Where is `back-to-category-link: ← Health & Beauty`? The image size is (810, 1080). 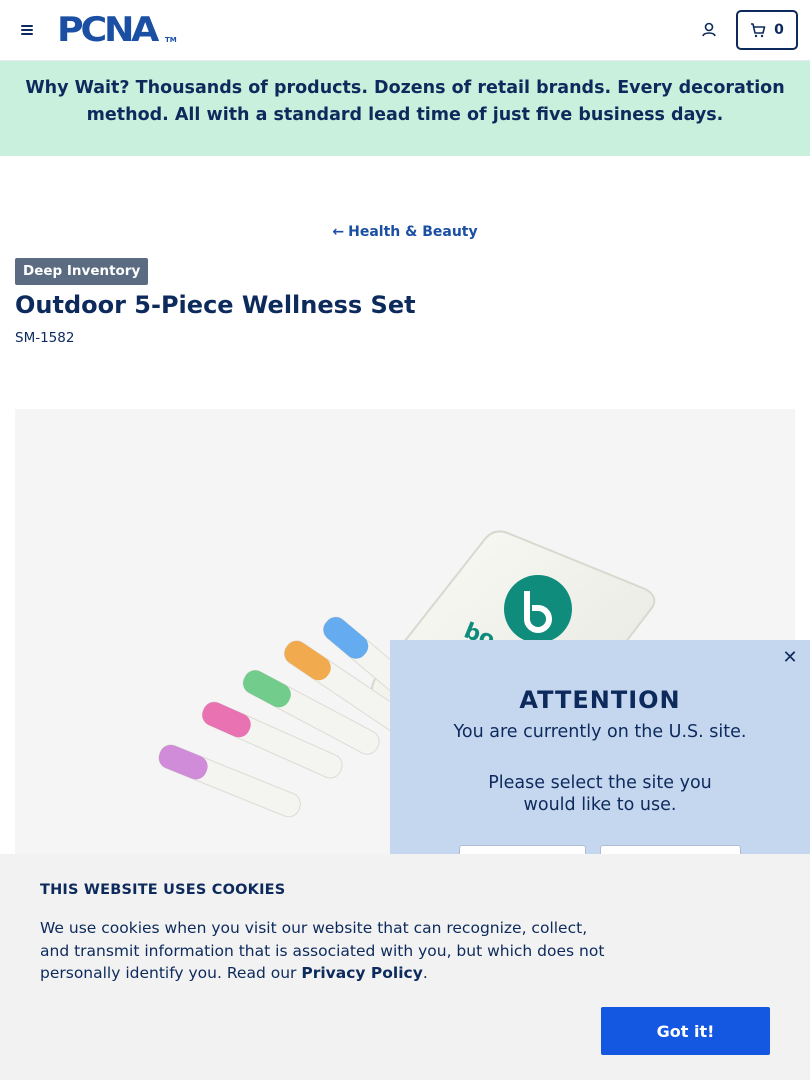
back-to-category-link: ← Health & Beauty is located at coordinates (405, 232).